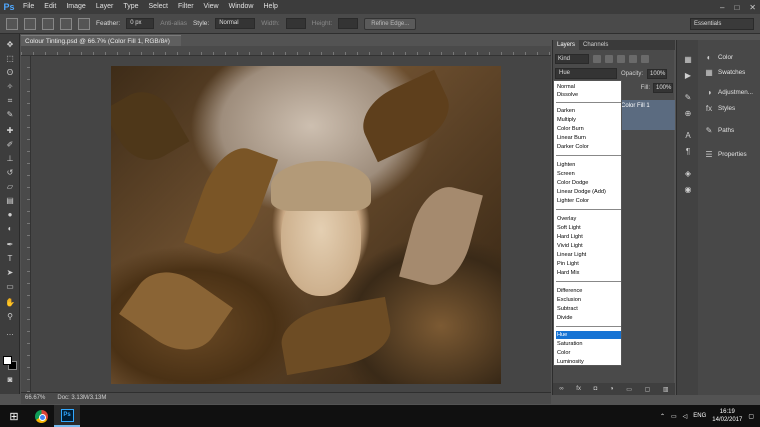  Describe the element at coordinates (10, 187) in the screenshot. I see `eraser-tool-icon: ▱` at that location.